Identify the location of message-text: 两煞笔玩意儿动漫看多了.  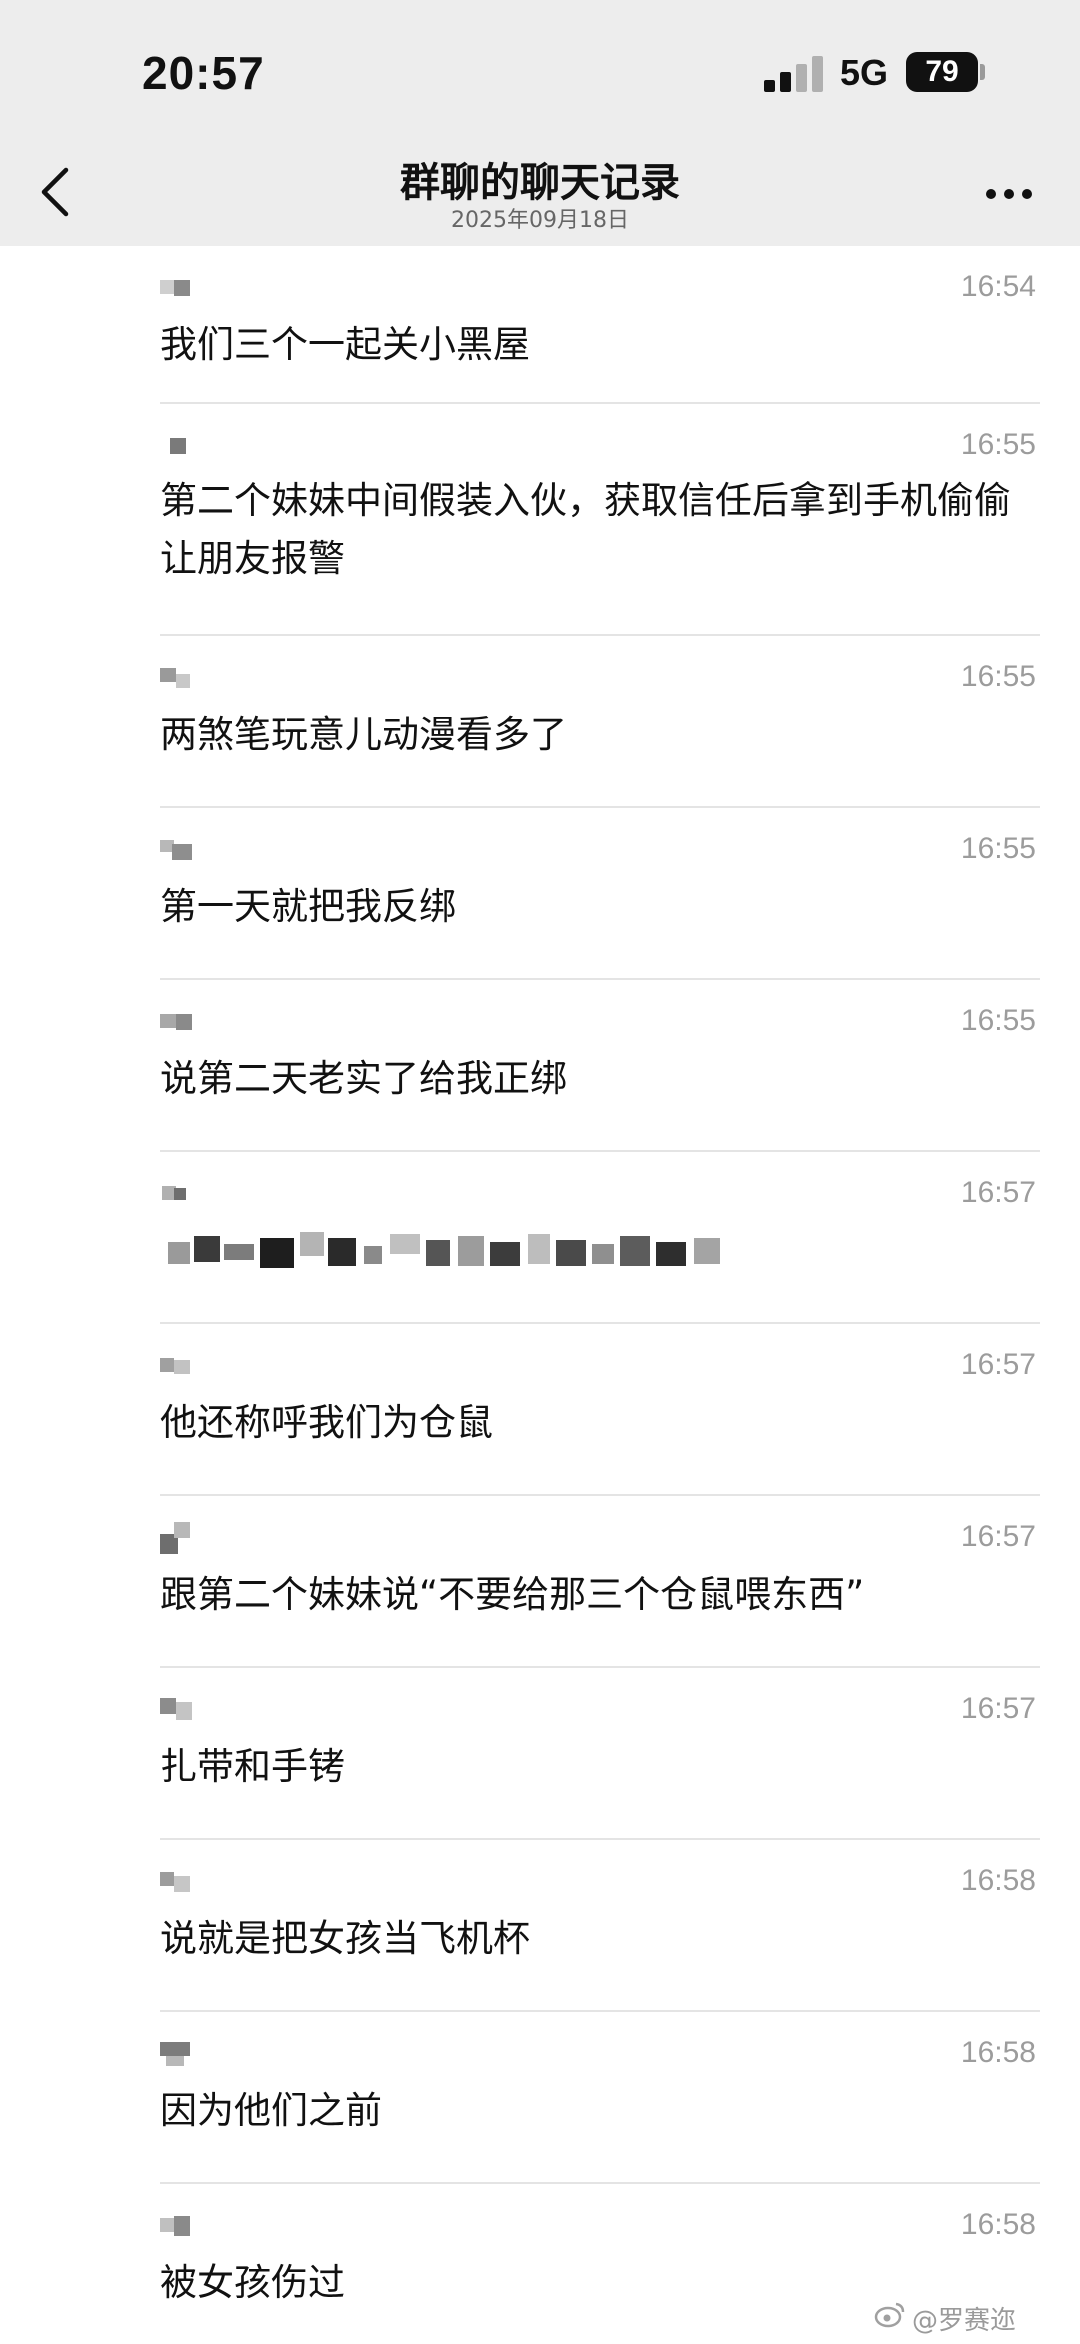
(363, 734).